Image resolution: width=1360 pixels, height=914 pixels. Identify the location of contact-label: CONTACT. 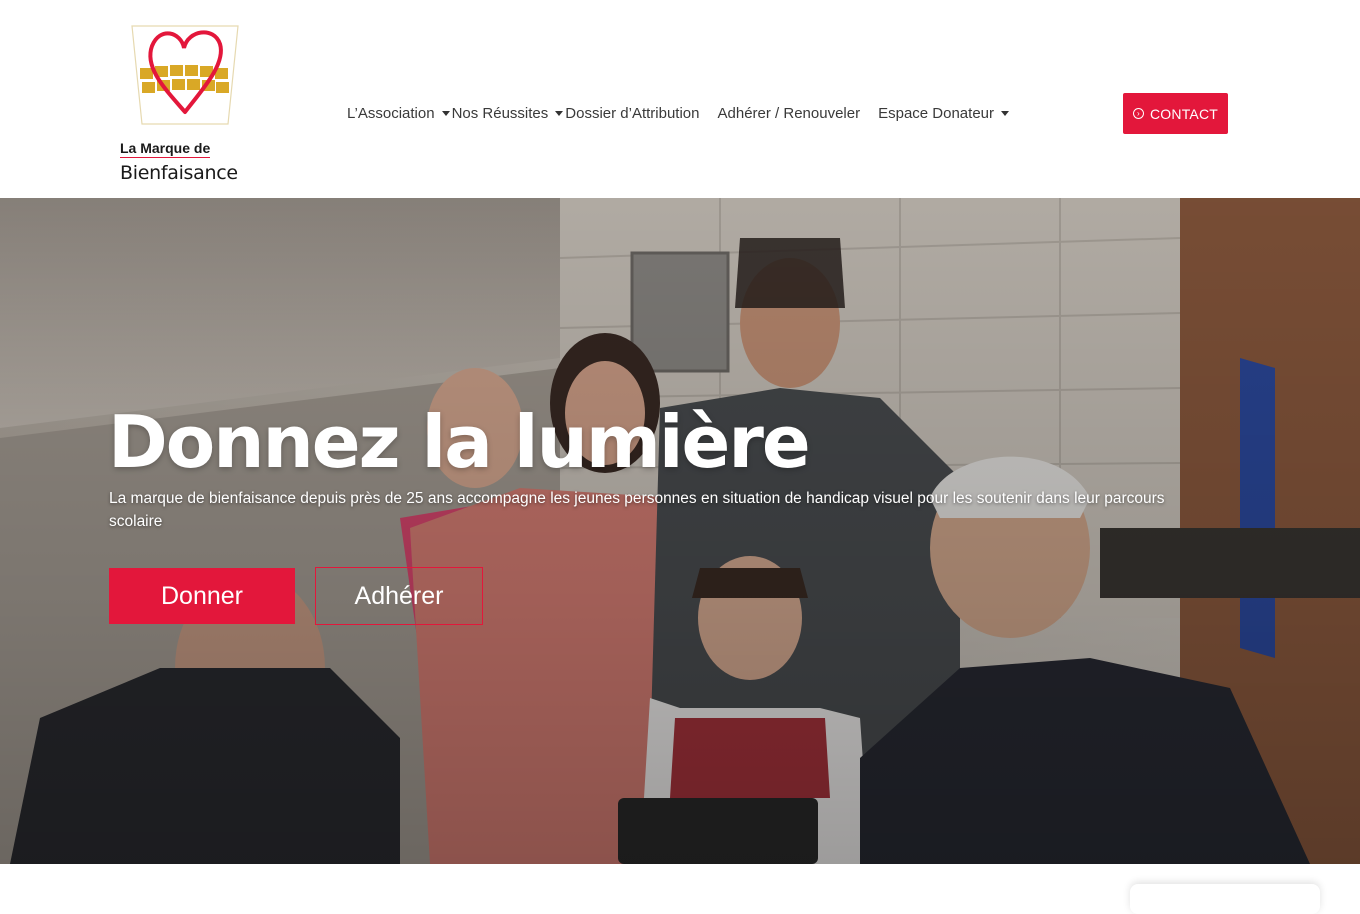
(1184, 113).